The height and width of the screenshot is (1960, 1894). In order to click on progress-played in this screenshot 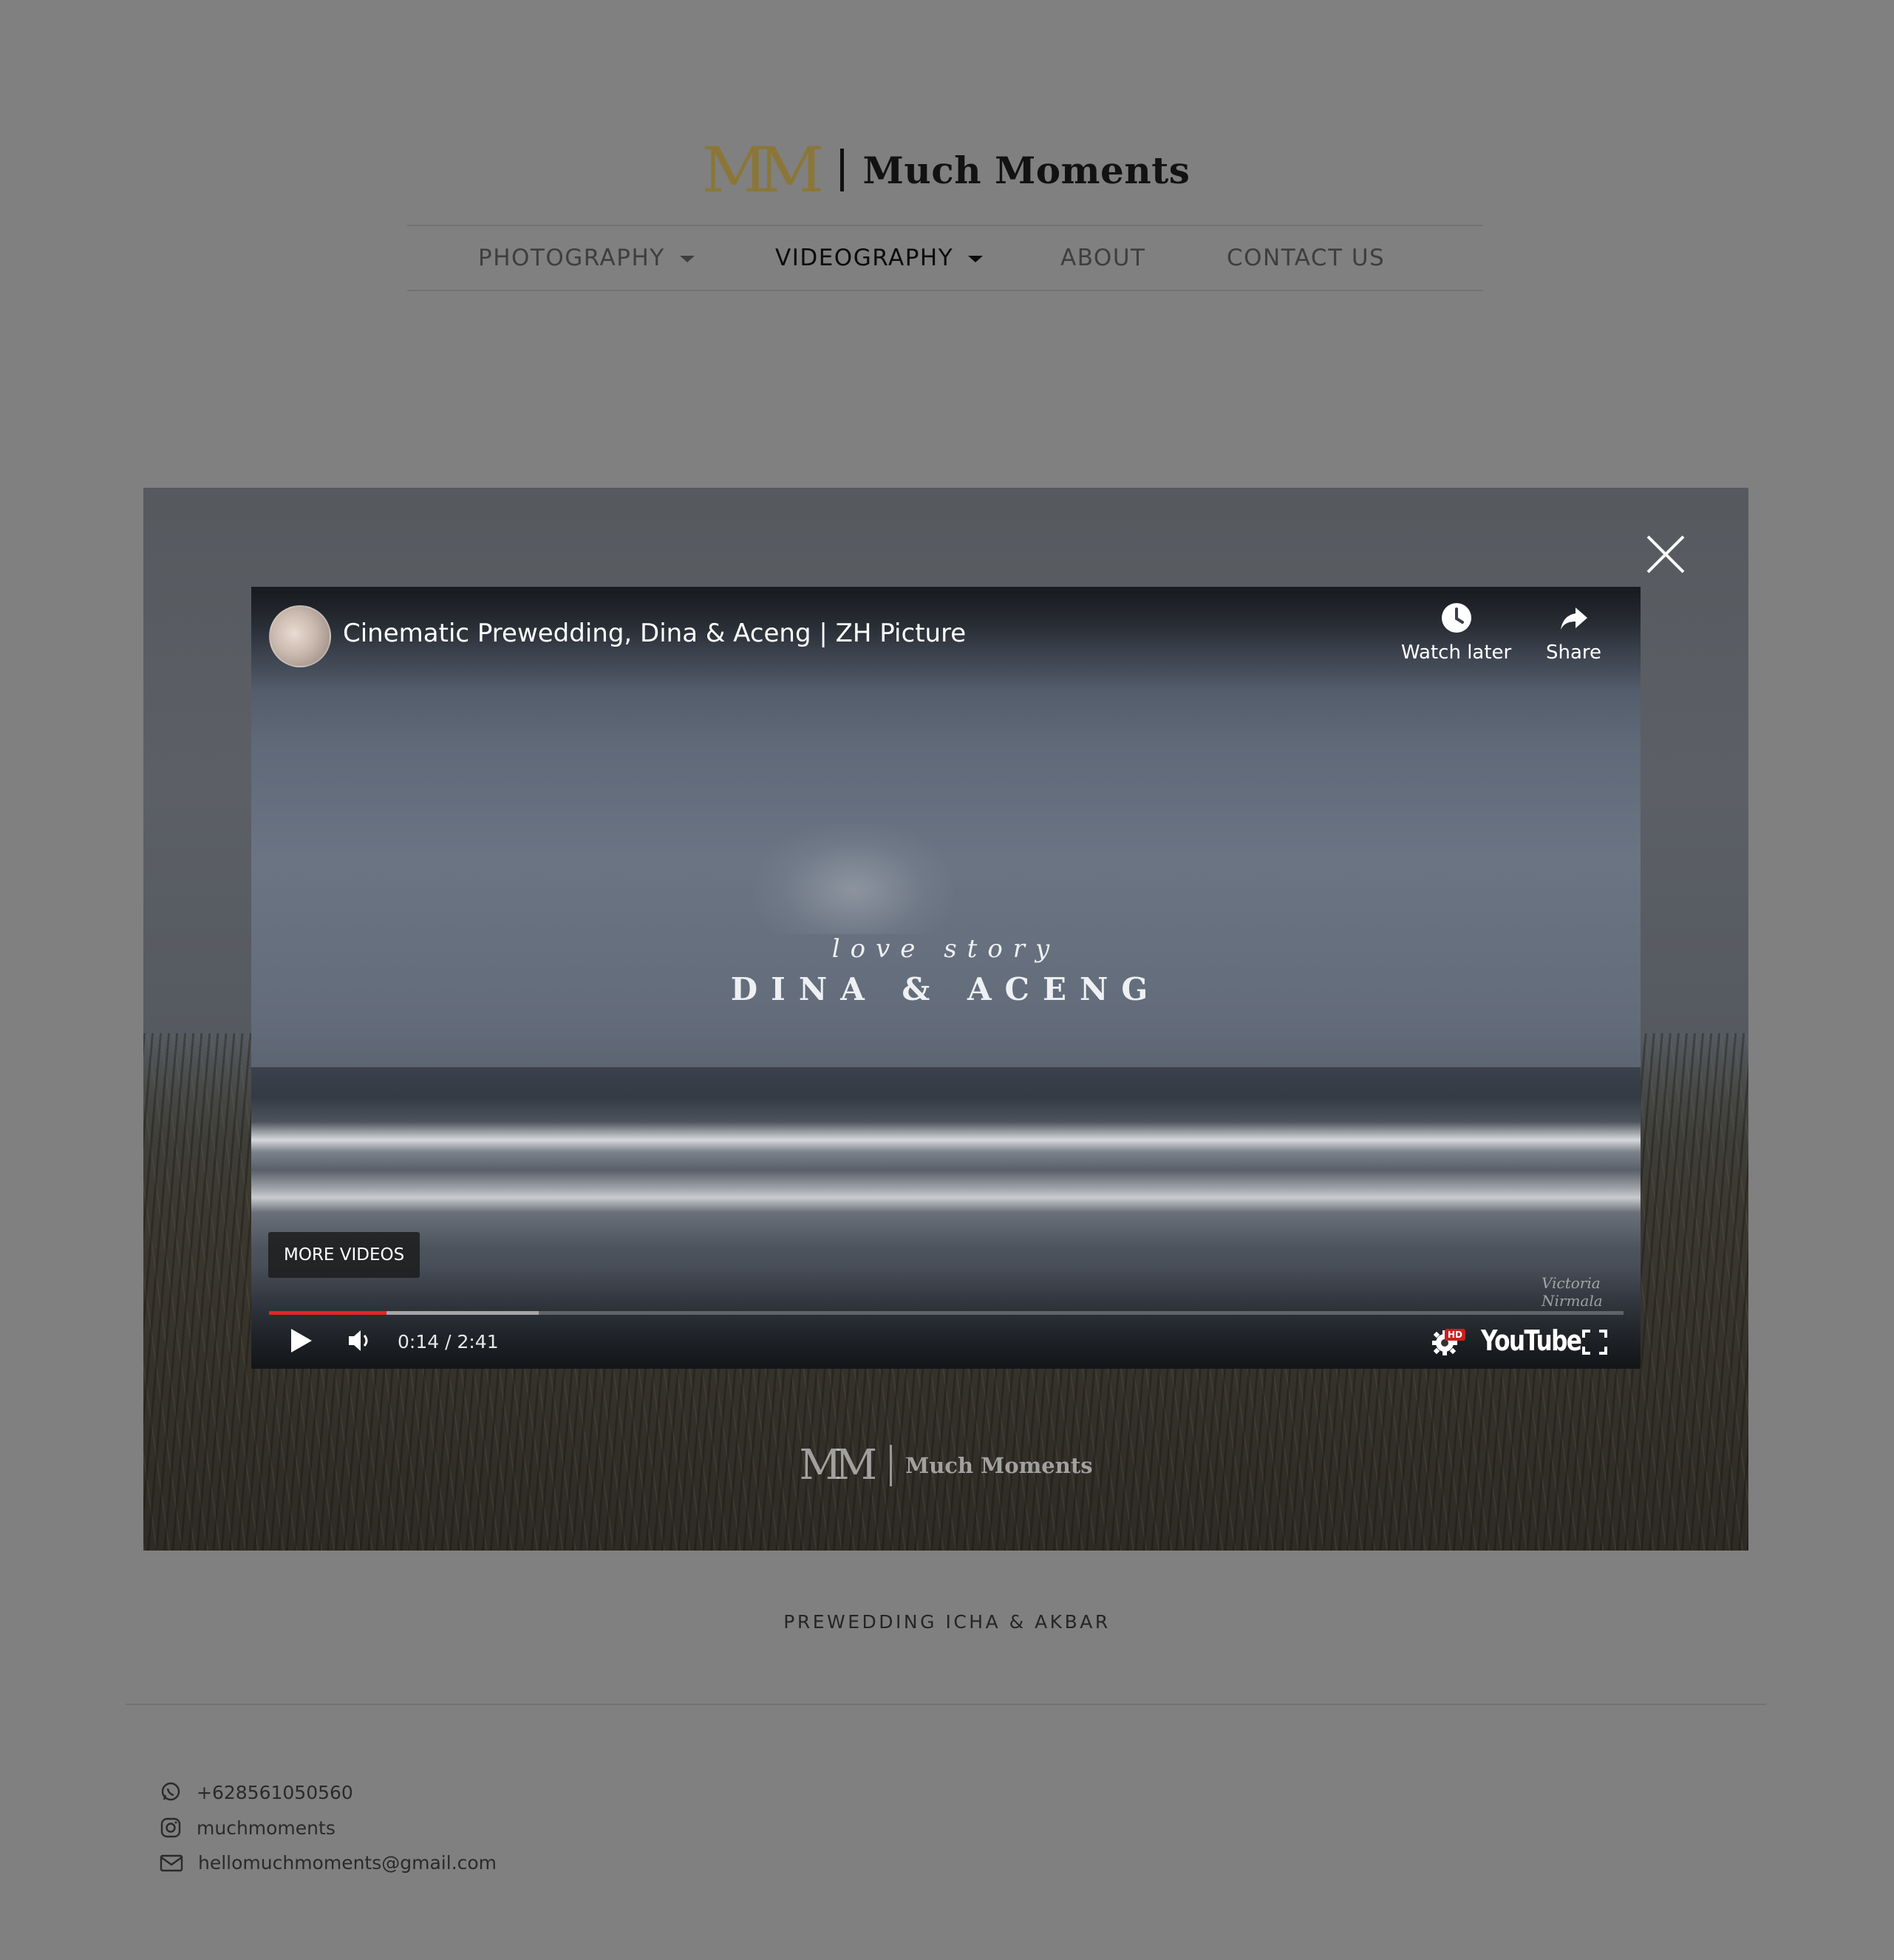, I will do `click(328, 1313)`.